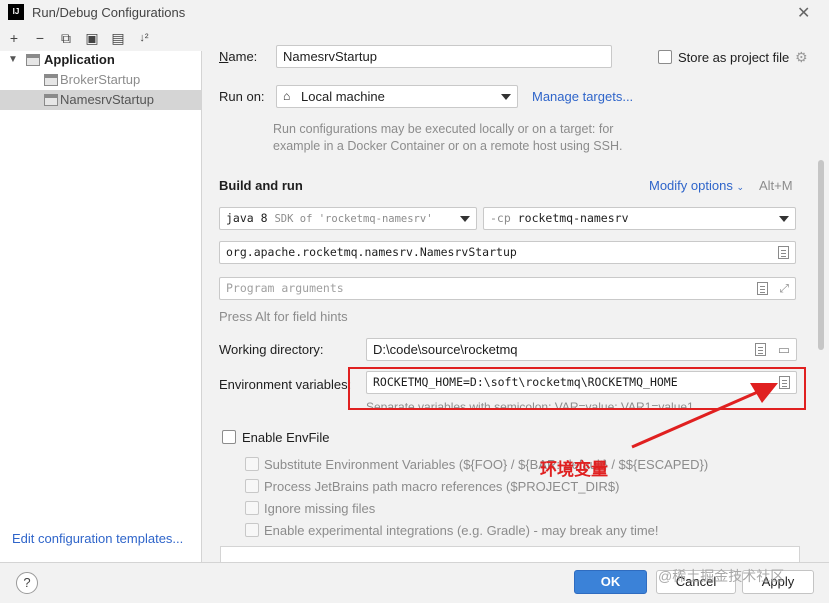  I want to click on tree-item-label: NamesrvStartup, so click(107, 99).